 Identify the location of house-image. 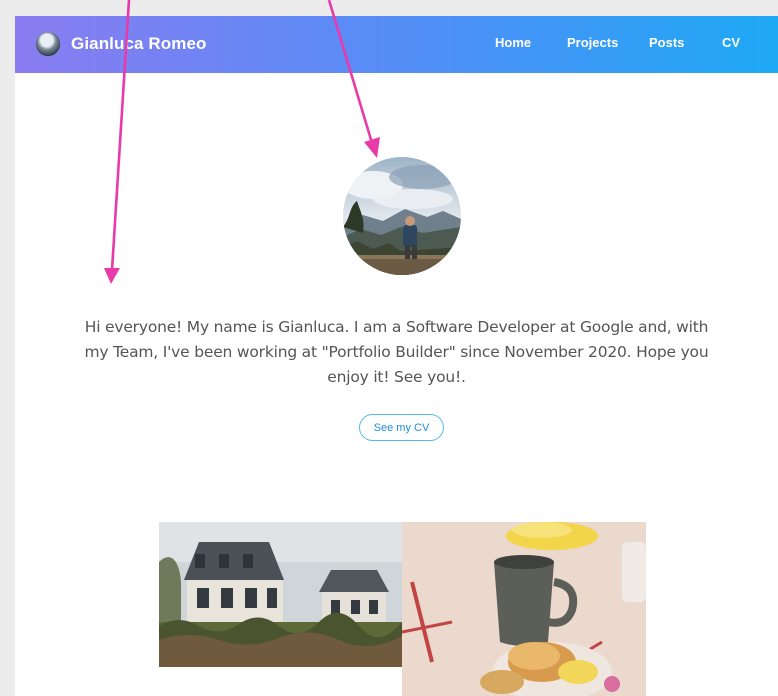
(280, 594).